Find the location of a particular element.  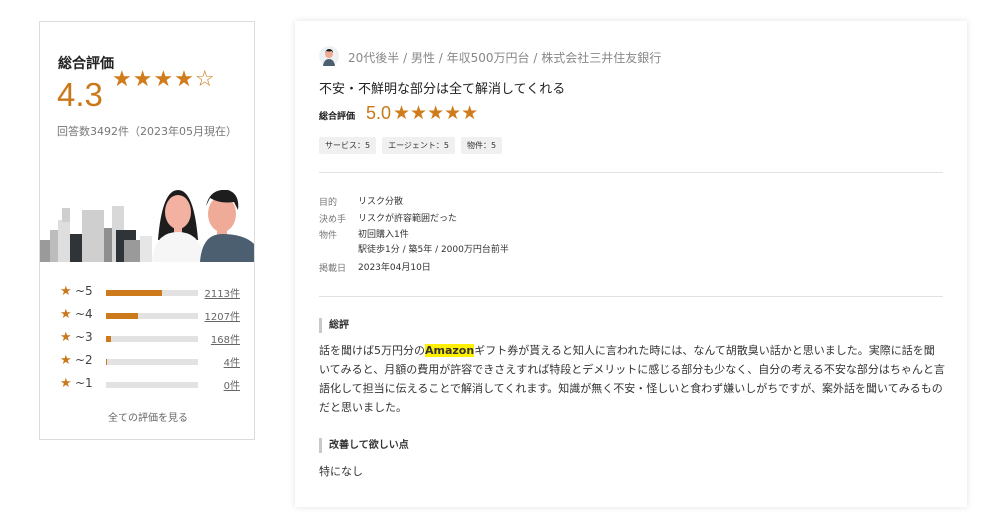

distribution-count-link: 0件 is located at coordinates (232, 384).